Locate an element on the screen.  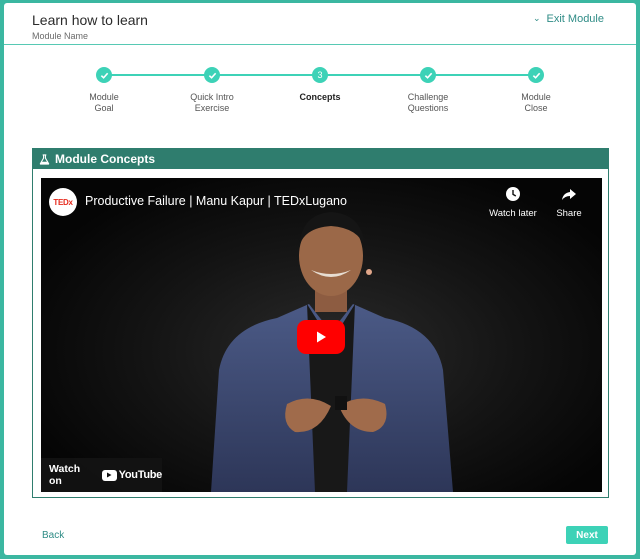
step-label: Module Goal is located at coordinates (104, 102).